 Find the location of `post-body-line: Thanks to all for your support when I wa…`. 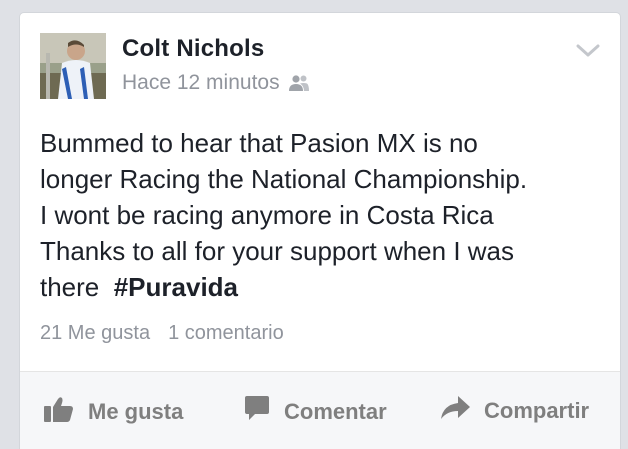

post-body-line: Thanks to all for your support when I wa… is located at coordinates (277, 251).